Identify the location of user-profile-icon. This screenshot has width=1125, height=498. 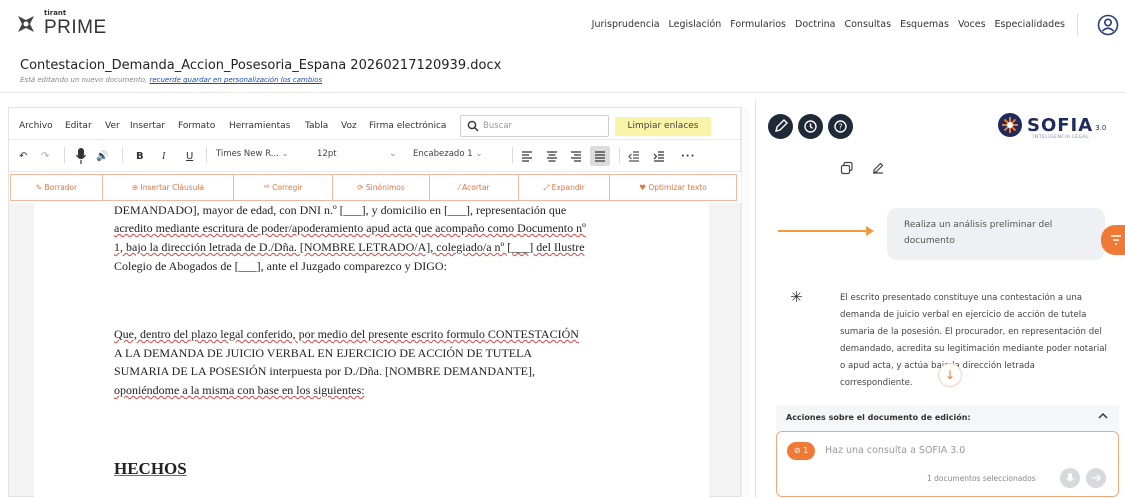
(1108, 25).